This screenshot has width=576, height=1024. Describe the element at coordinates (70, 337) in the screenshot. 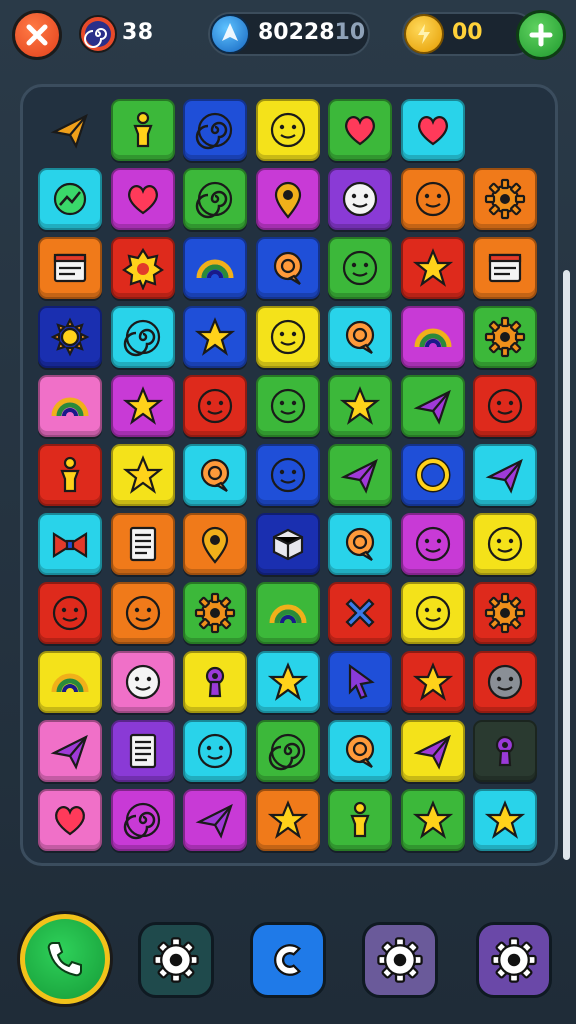

I see `tile-r4-c1` at that location.